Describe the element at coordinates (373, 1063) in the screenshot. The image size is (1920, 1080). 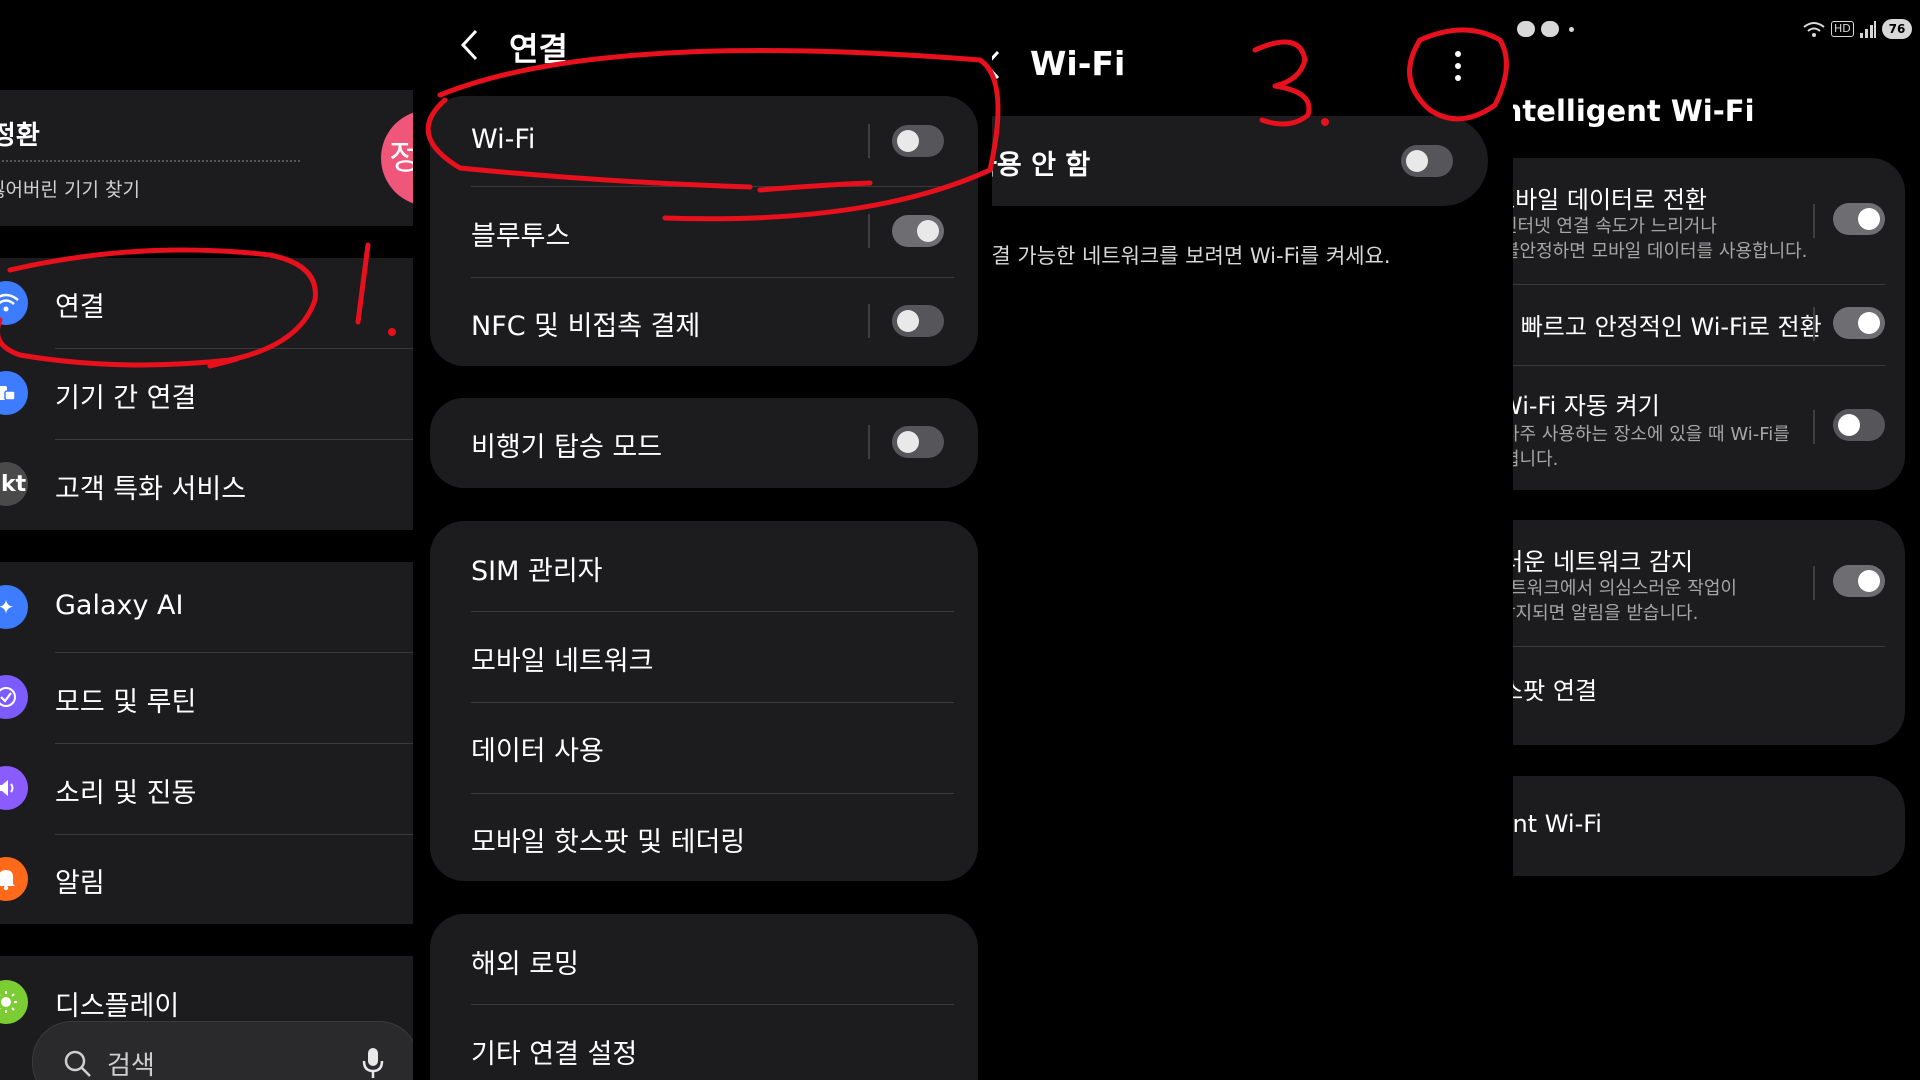
I see `microphone-icon` at that location.